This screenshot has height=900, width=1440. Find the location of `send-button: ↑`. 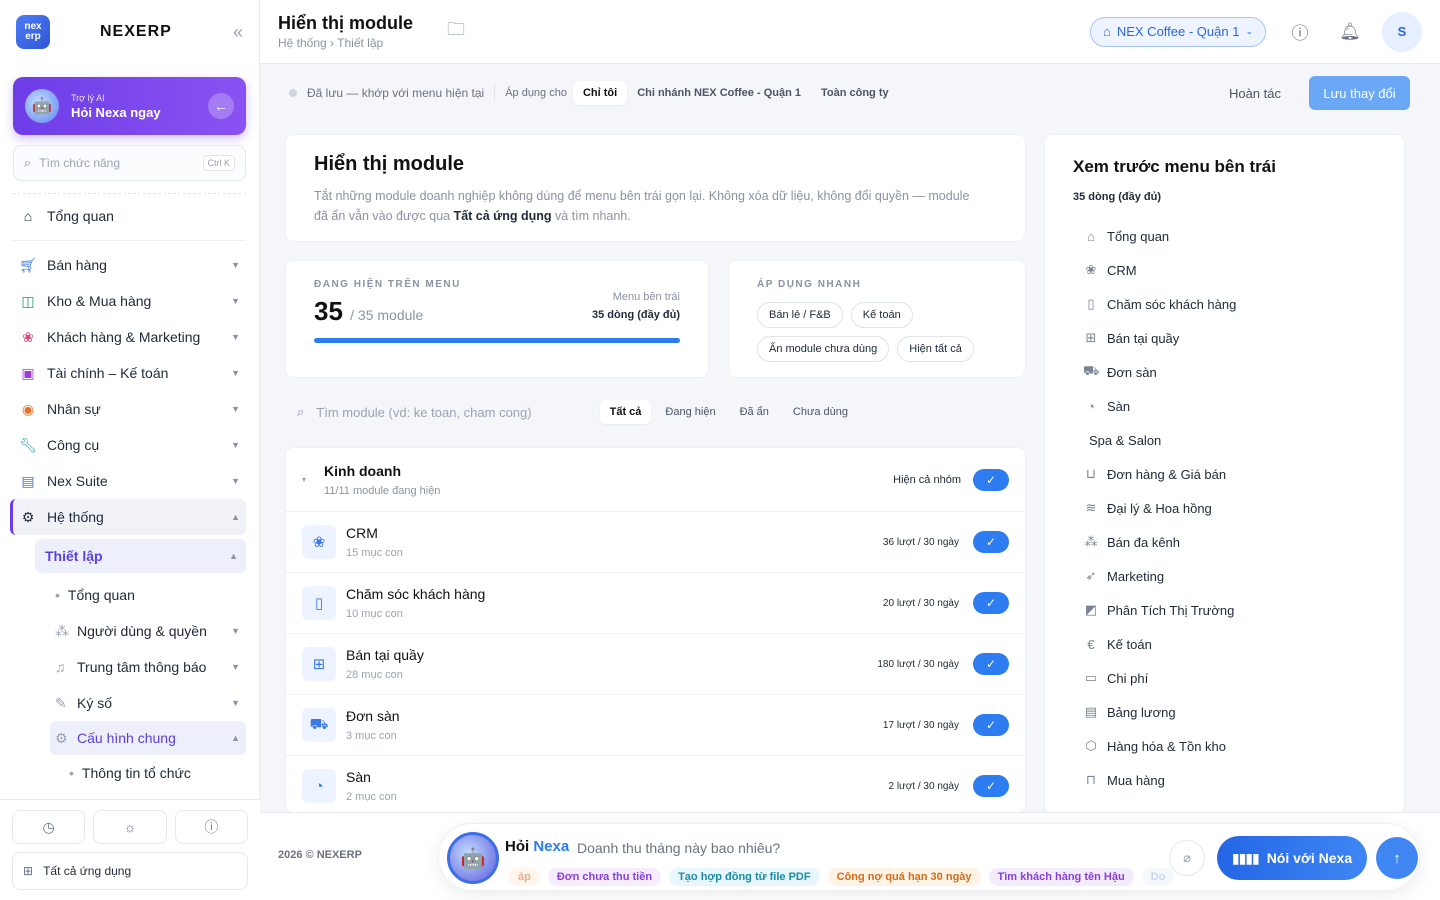

send-button: ↑ is located at coordinates (1397, 858).